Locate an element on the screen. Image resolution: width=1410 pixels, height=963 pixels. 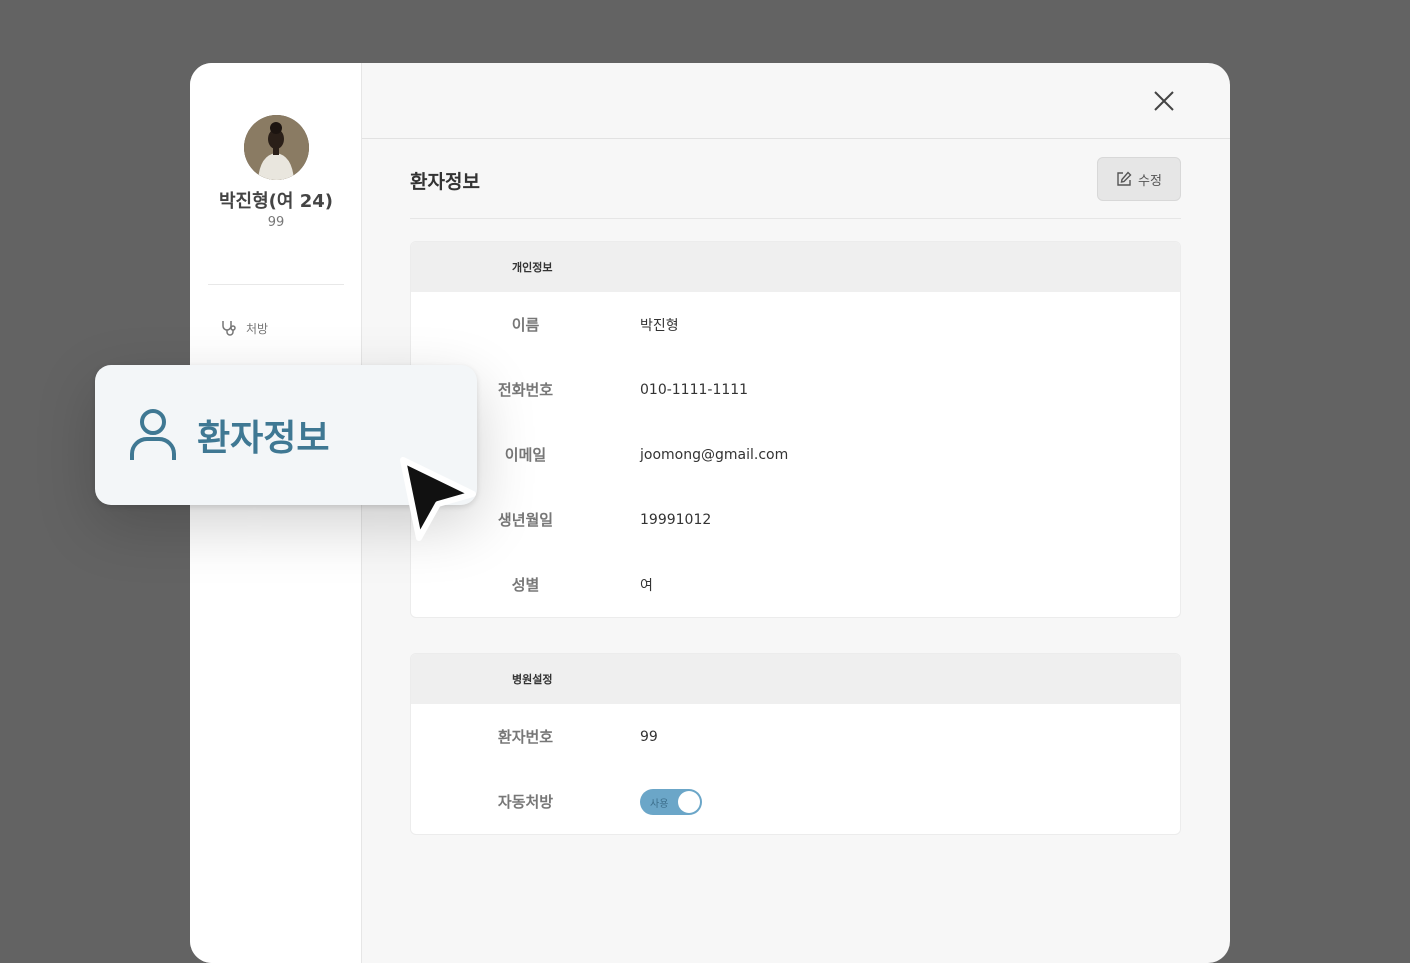
row-value: 19991012 is located at coordinates (676, 519).